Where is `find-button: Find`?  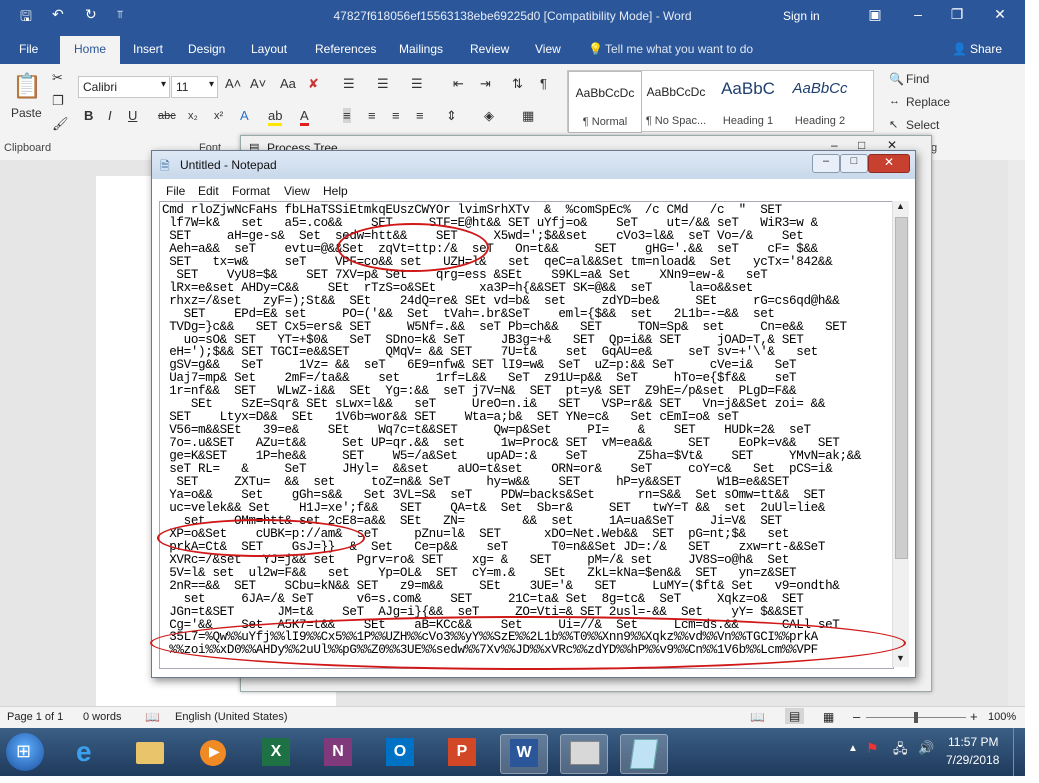
find-button: Find is located at coordinates (917, 79).